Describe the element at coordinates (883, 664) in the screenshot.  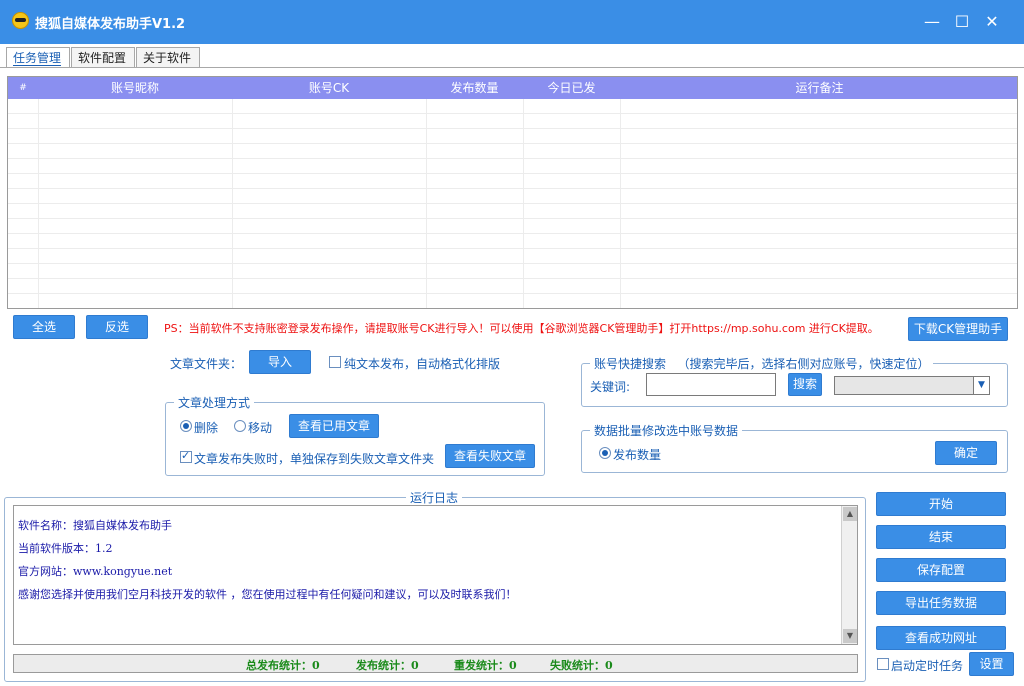
I see `auto-timer-checkbox` at that location.